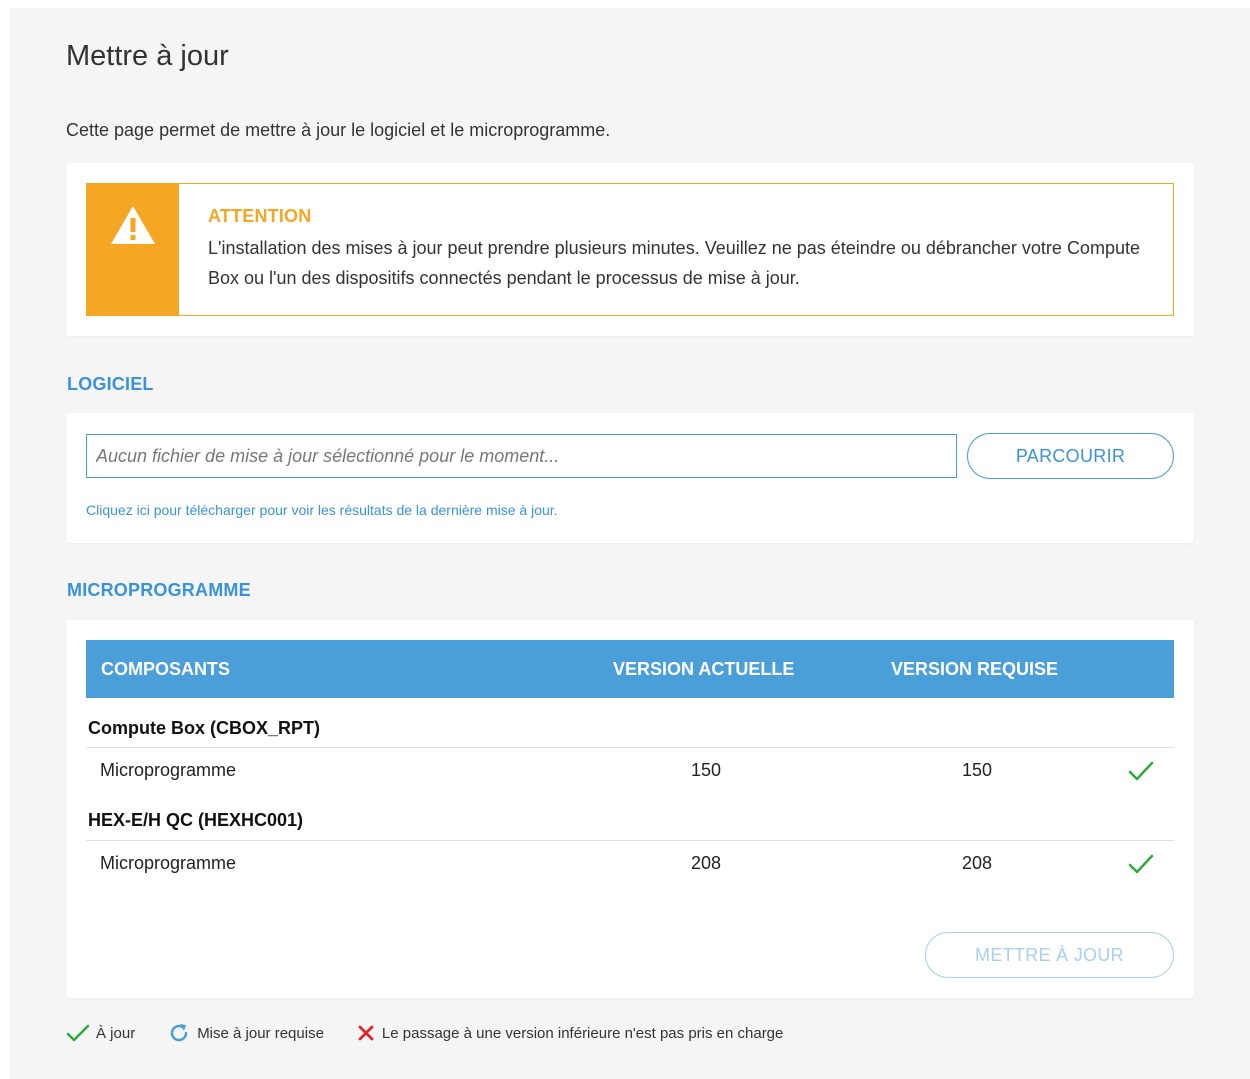  I want to click on file-input, so click(521, 456).